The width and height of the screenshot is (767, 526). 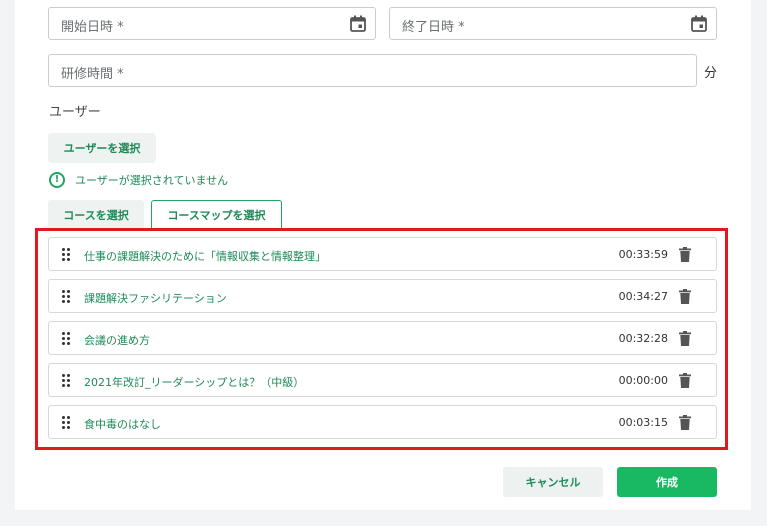 I want to click on course-title: 課題解決ファシリテーション, so click(x=155, y=298).